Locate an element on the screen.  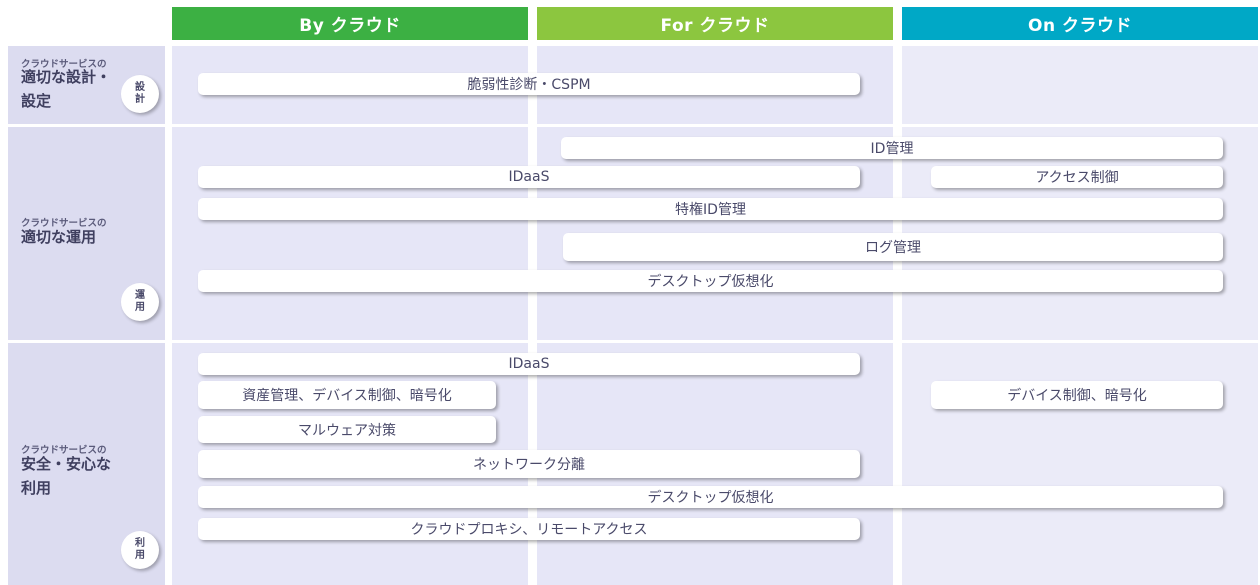
bar-log-management: ログ管理 is located at coordinates (893, 247).